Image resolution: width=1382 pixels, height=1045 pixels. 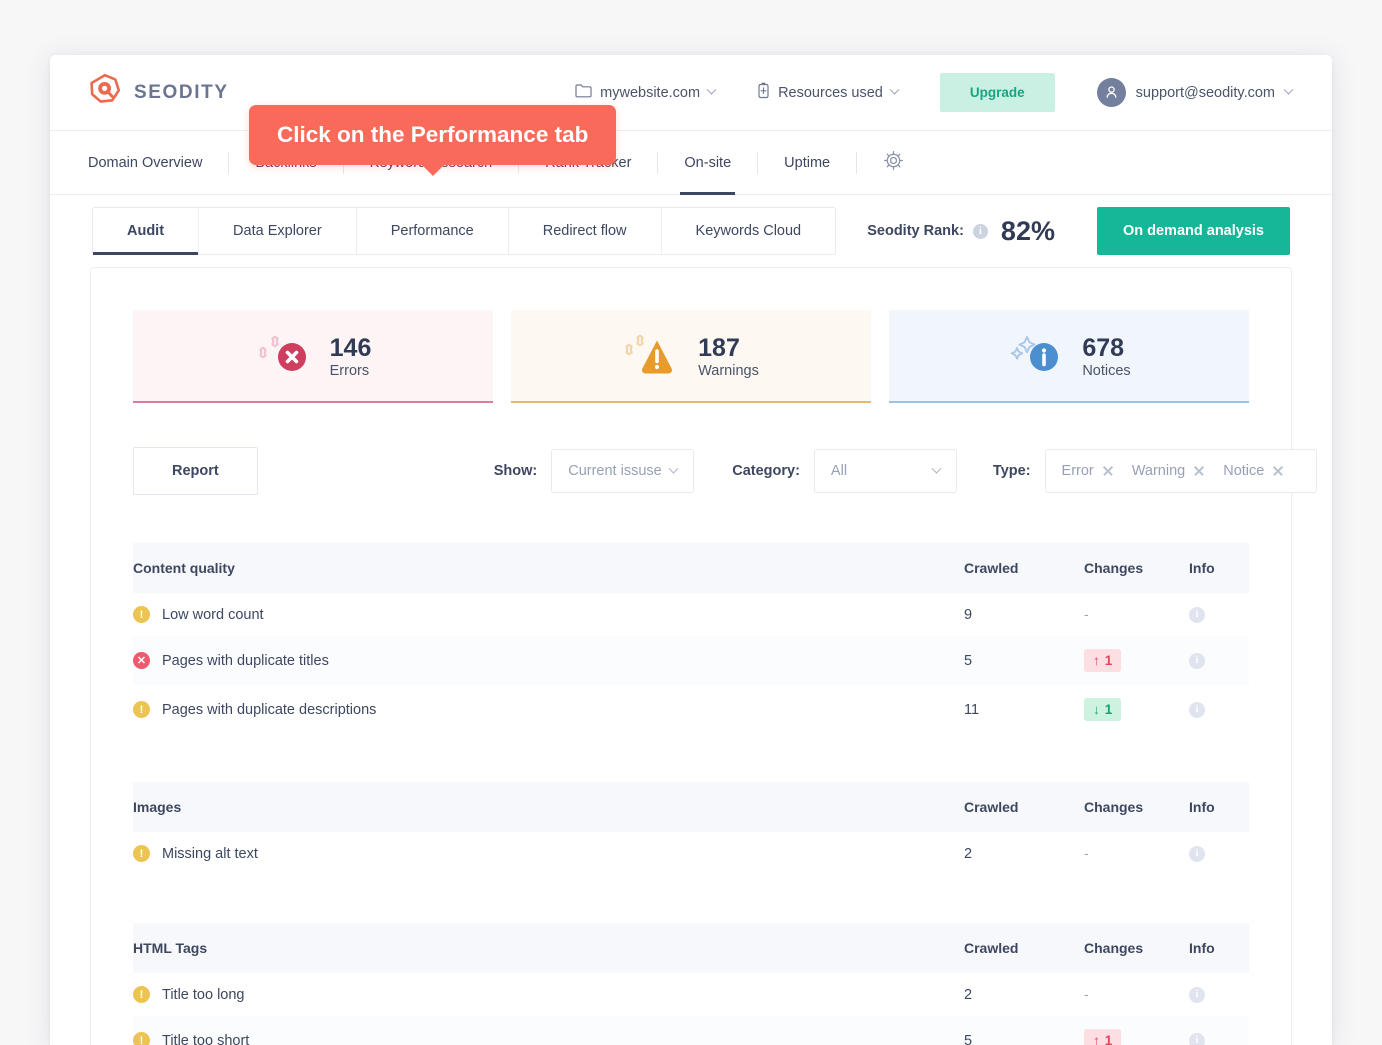 I want to click on table-row: ! Low word count 9 - i, so click(x=691, y=614).